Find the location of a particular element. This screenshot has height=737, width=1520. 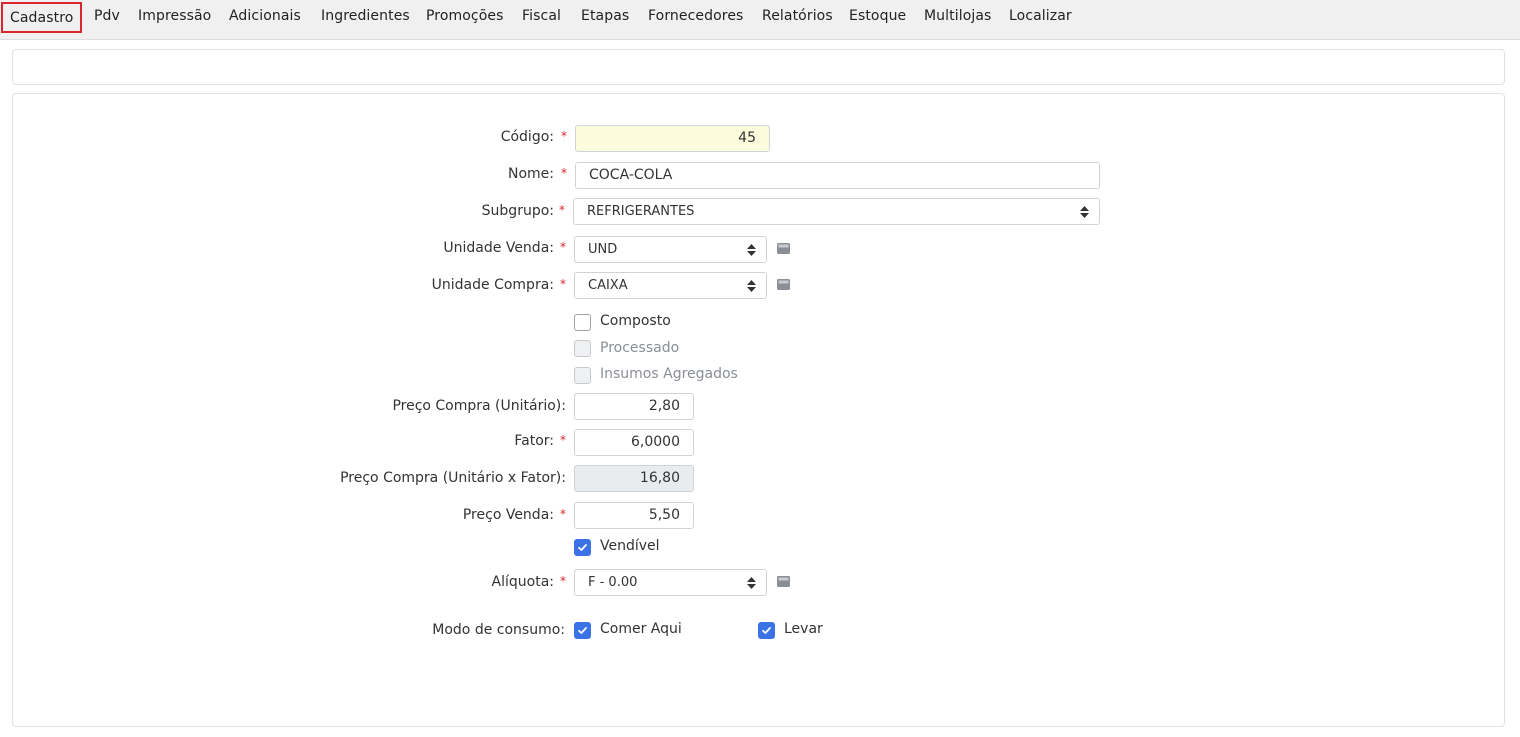

subgrupo-label: Subgrupo: is located at coordinates (517, 211).